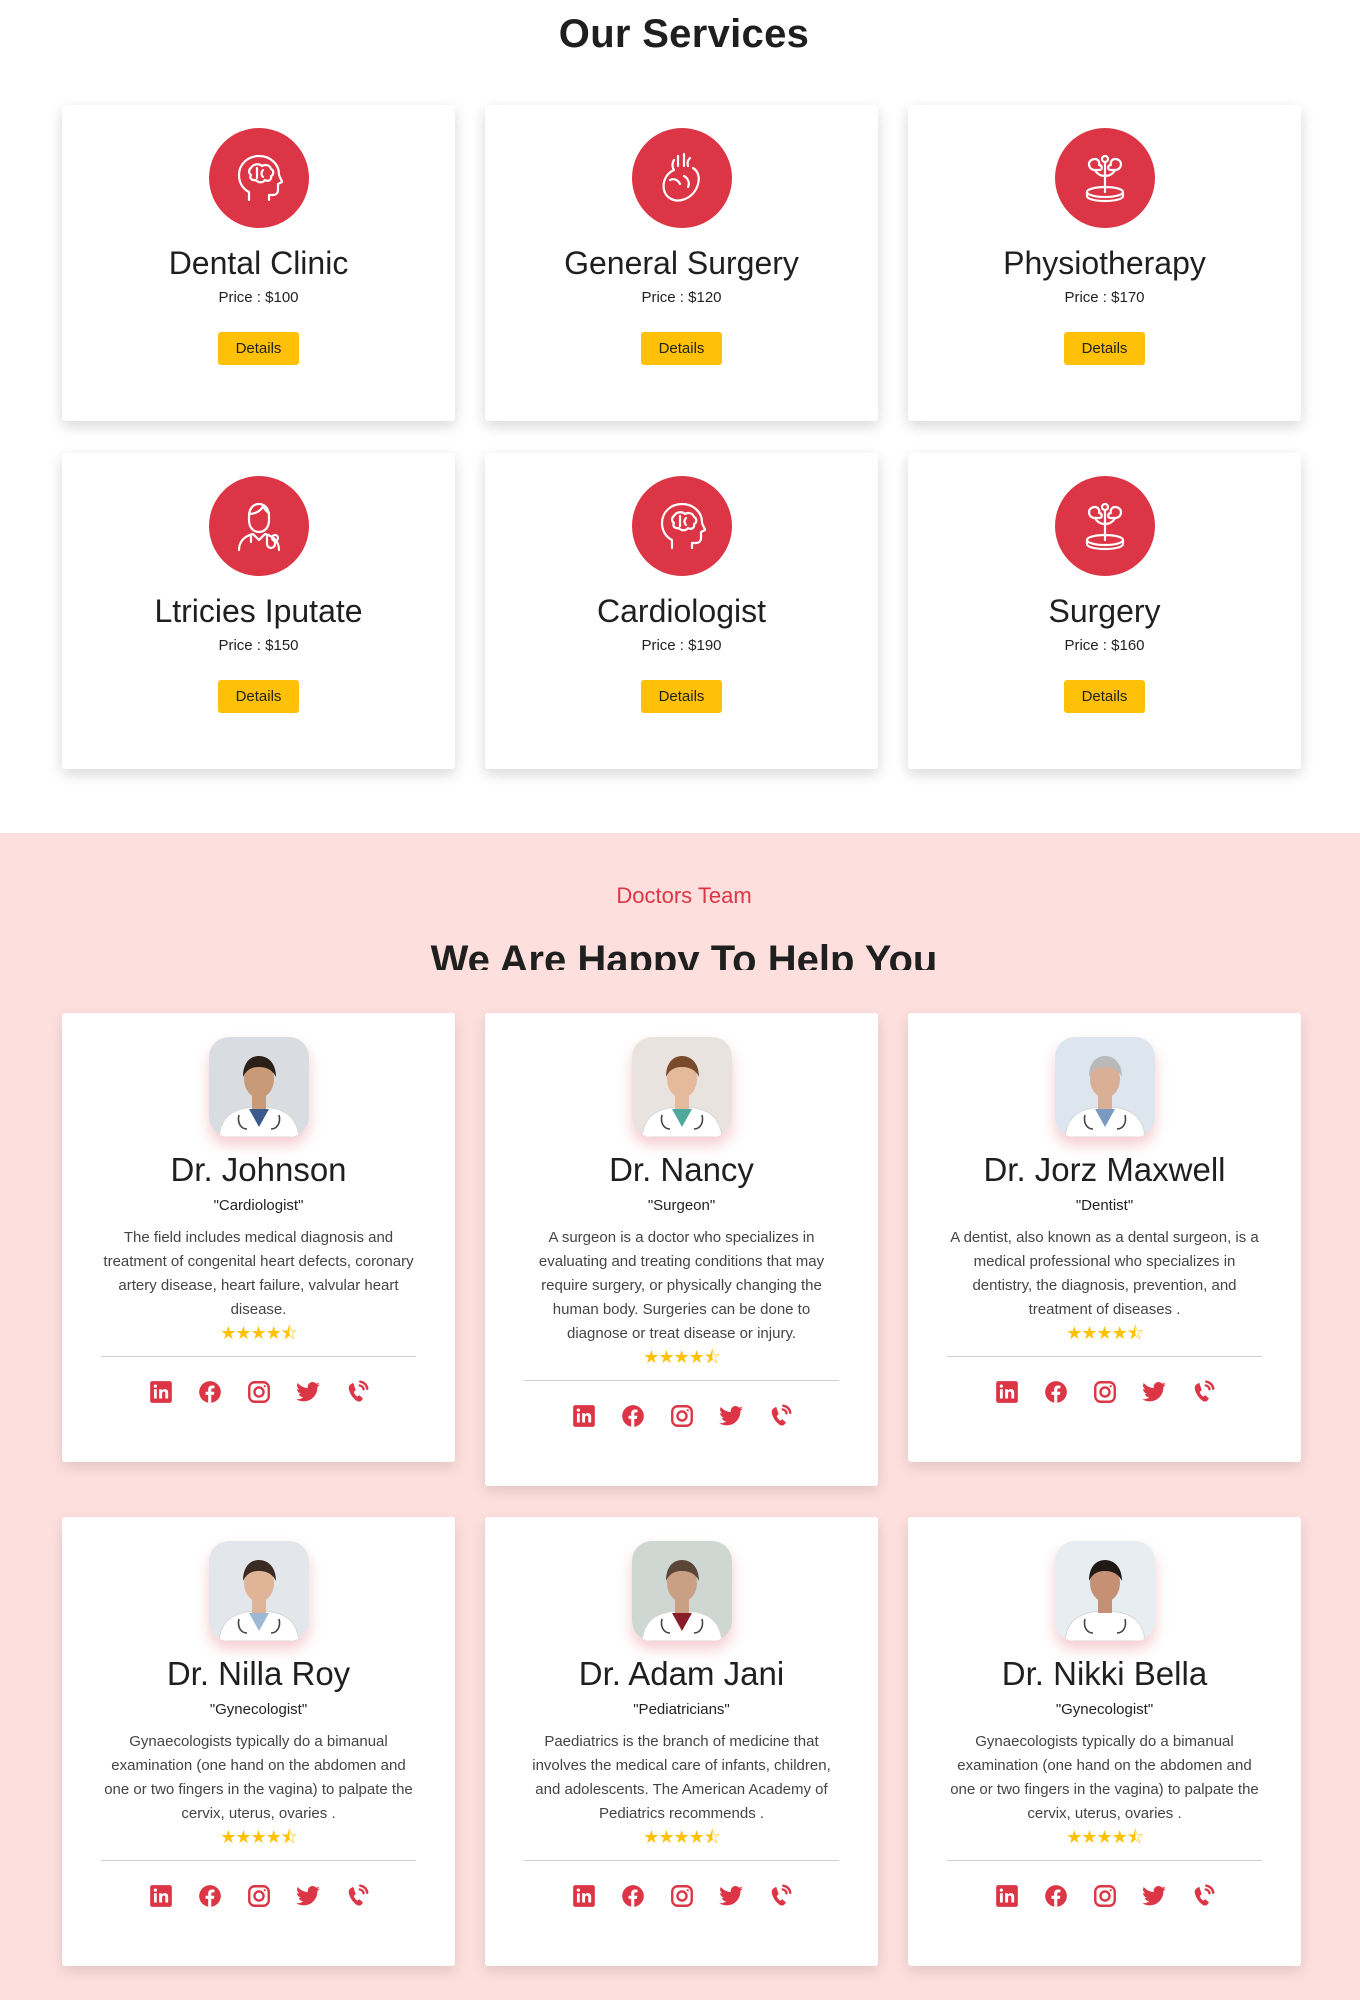  What do you see at coordinates (1104, 1205) in the screenshot?
I see `doctor-specialty: "Dentist"` at bounding box center [1104, 1205].